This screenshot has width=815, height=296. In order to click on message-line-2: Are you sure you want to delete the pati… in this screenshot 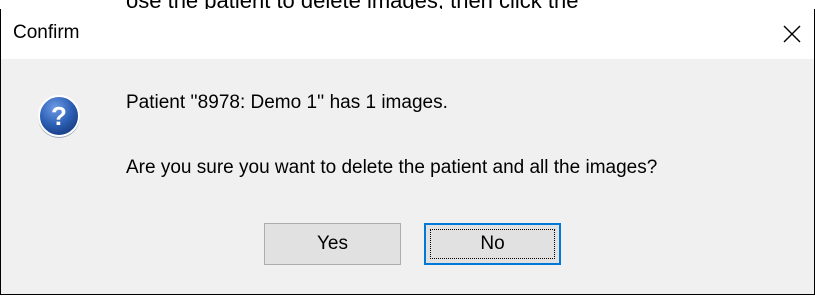, I will do `click(392, 167)`.